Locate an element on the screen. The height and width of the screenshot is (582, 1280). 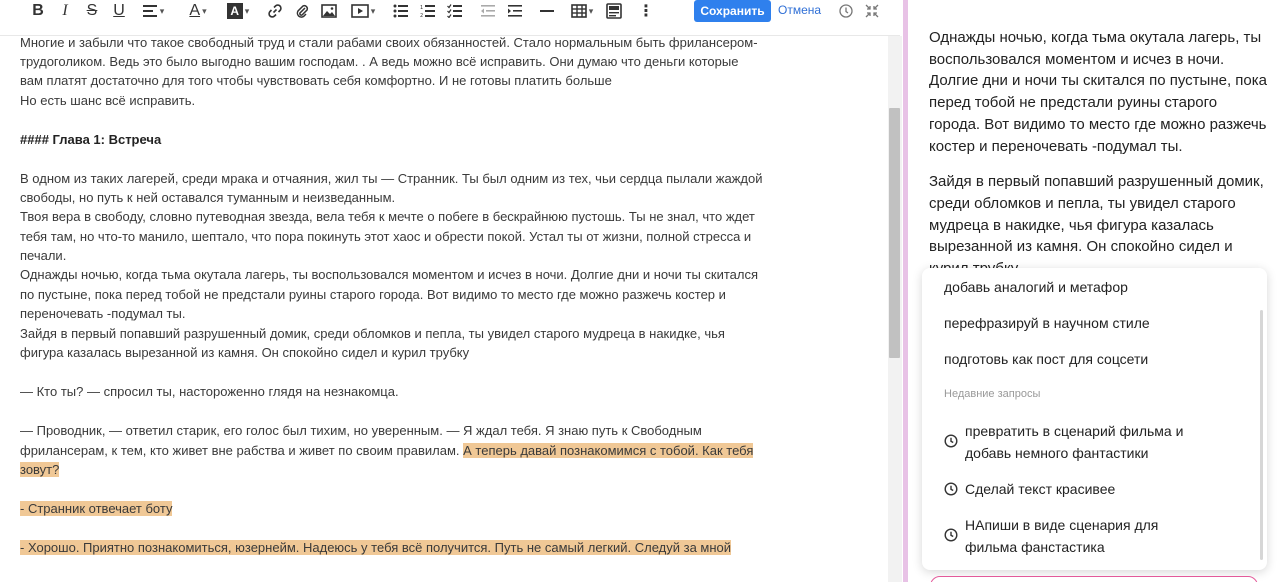
preview-line: воспользовался моментом и исчез в ночи. is located at coordinates (1077, 59).